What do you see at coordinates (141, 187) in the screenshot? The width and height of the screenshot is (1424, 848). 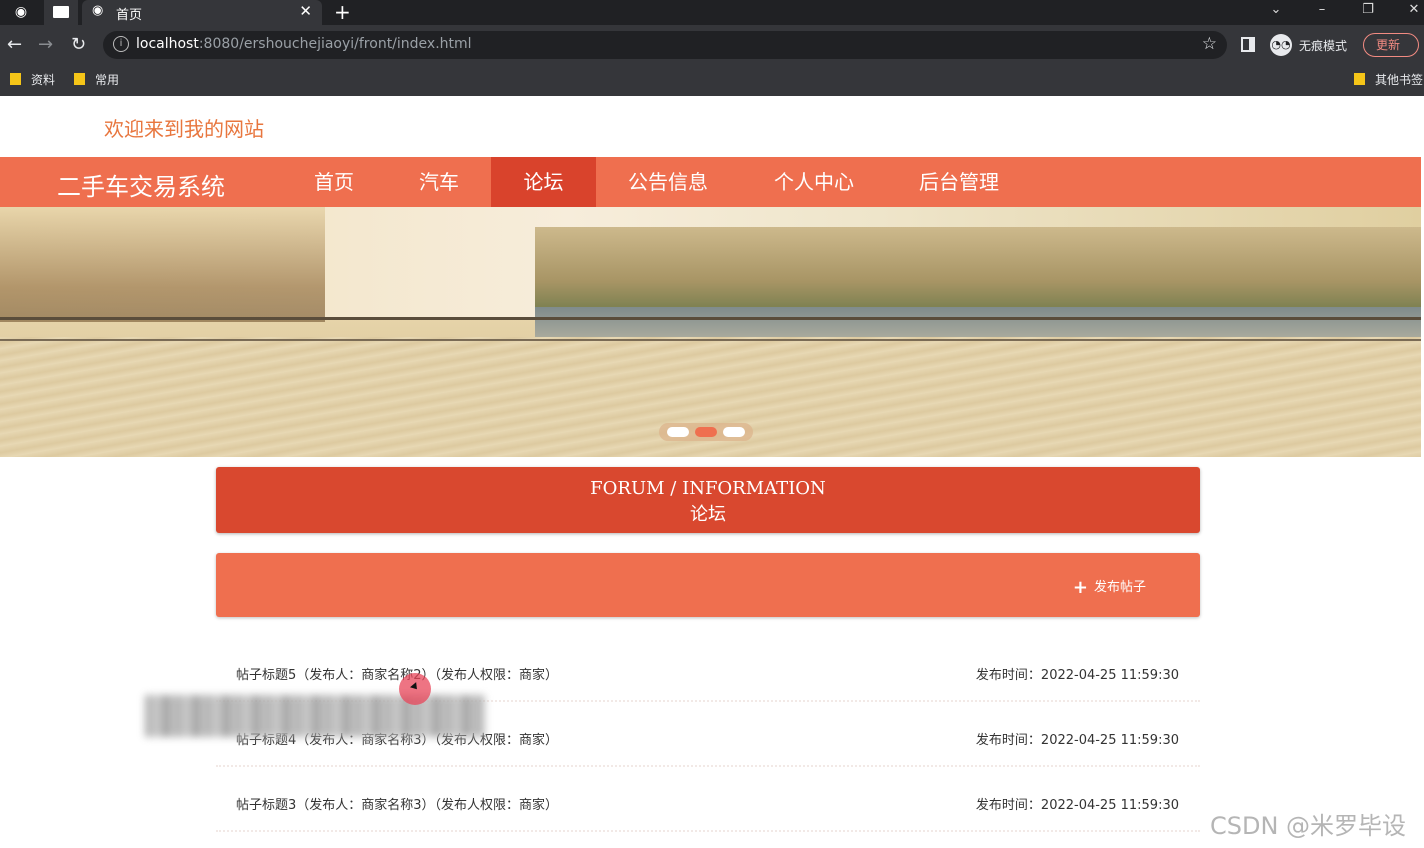 I see `site-brand: 二手车交易系统` at bounding box center [141, 187].